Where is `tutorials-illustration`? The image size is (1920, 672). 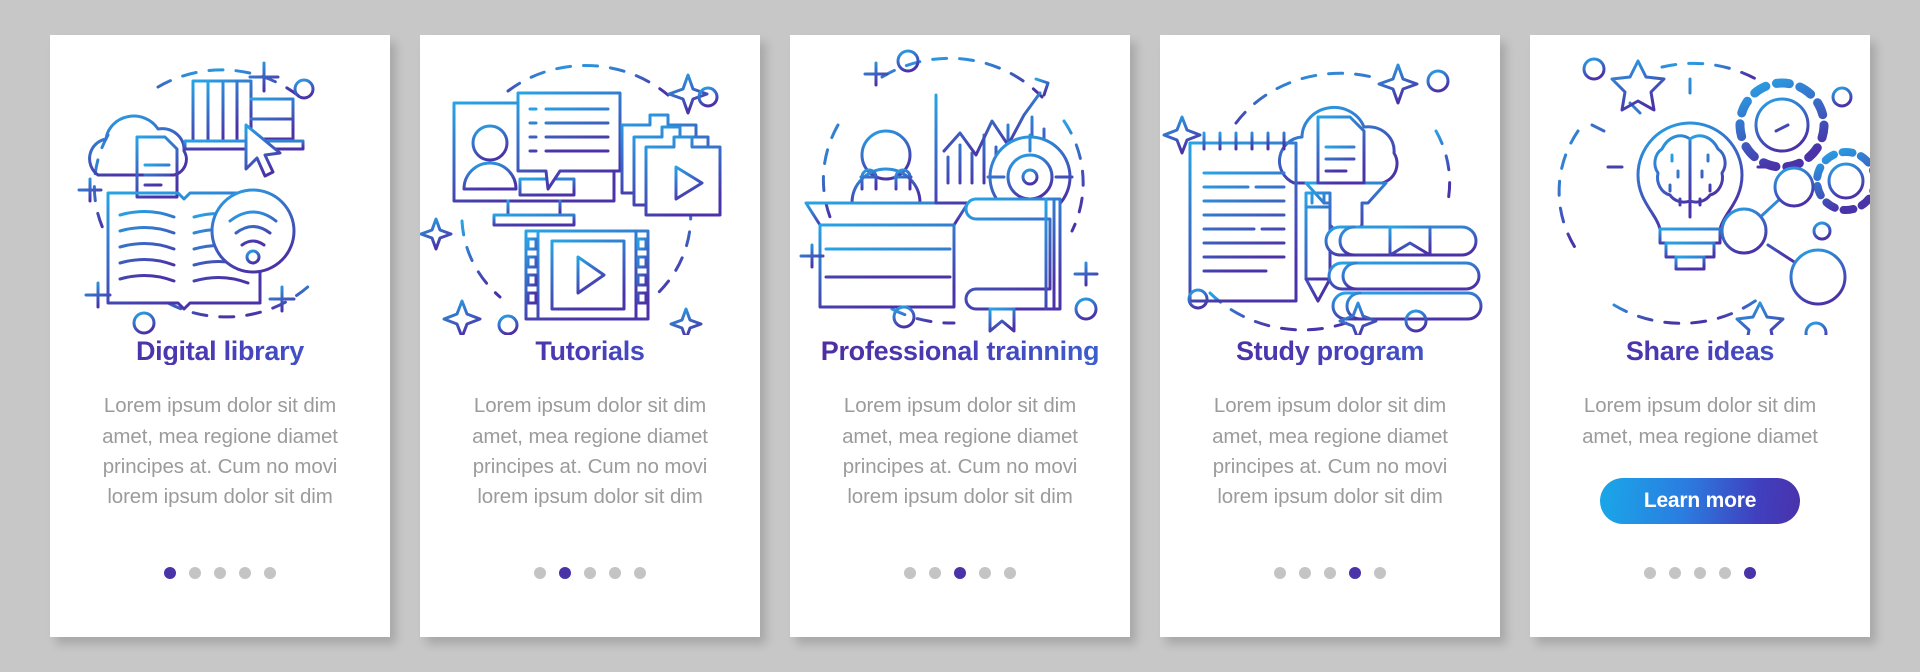
tutorials-illustration is located at coordinates (590, 185).